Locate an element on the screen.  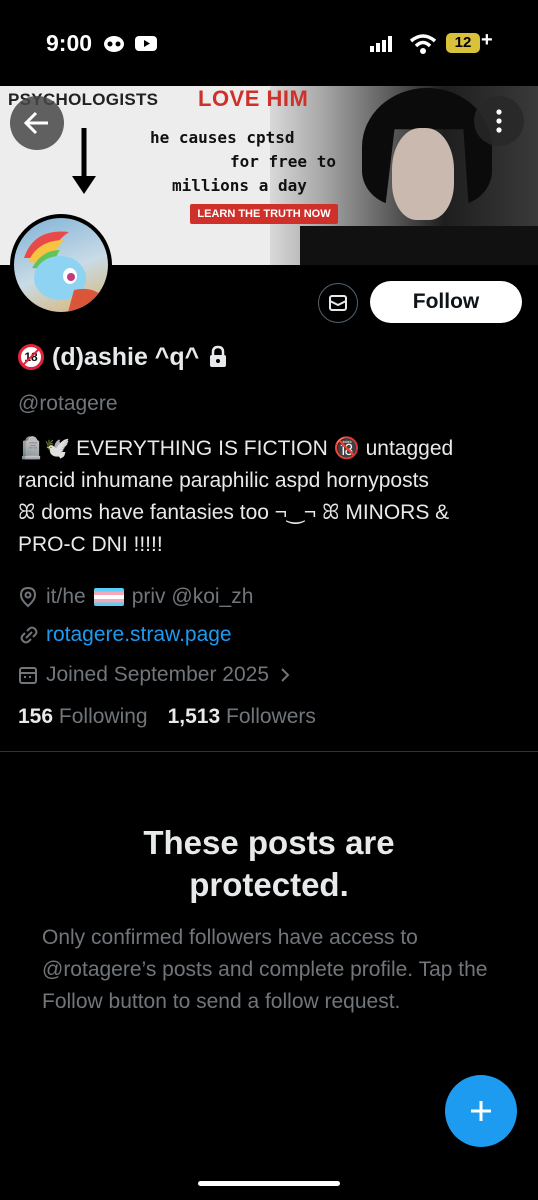
followers-count: 1,513 is located at coordinates (194, 716).